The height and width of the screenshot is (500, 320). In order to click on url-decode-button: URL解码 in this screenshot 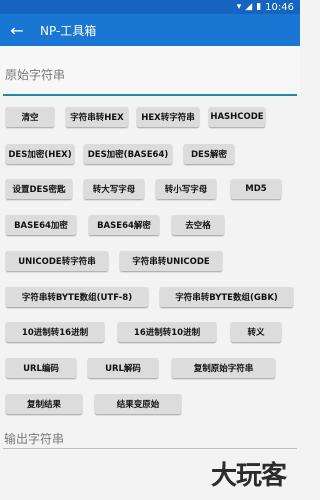, I will do `click(123, 368)`.